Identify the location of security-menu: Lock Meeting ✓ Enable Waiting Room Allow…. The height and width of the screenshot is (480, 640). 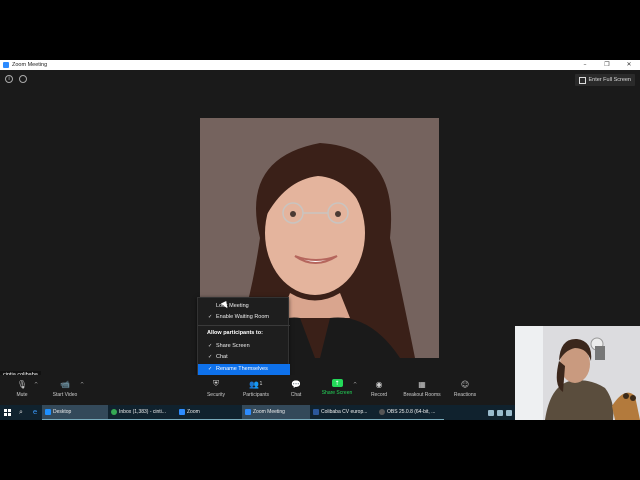
(243, 337).